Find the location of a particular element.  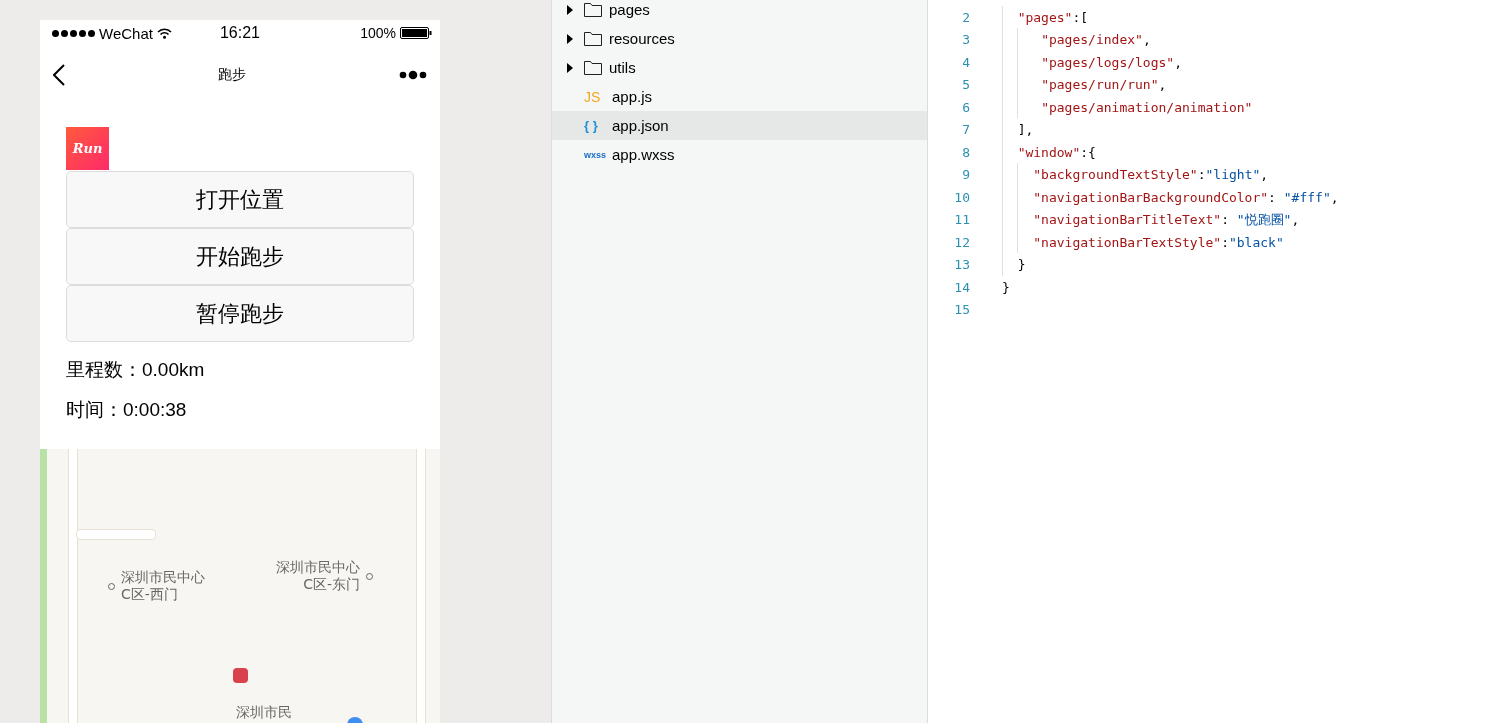

code-line: "pages/index", is located at coordinates (1096, 40).